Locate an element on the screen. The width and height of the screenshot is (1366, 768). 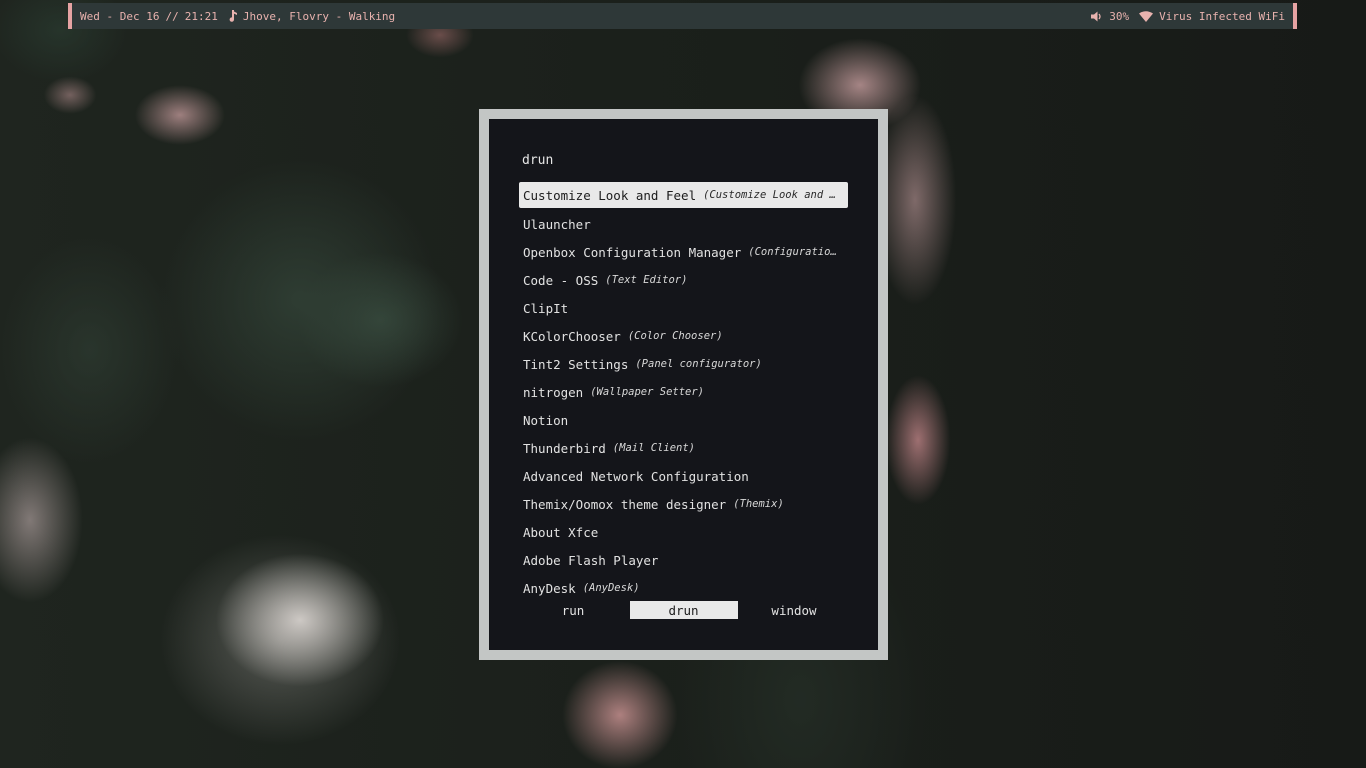
mode-switcher: run drun window is located at coordinates (683, 610).